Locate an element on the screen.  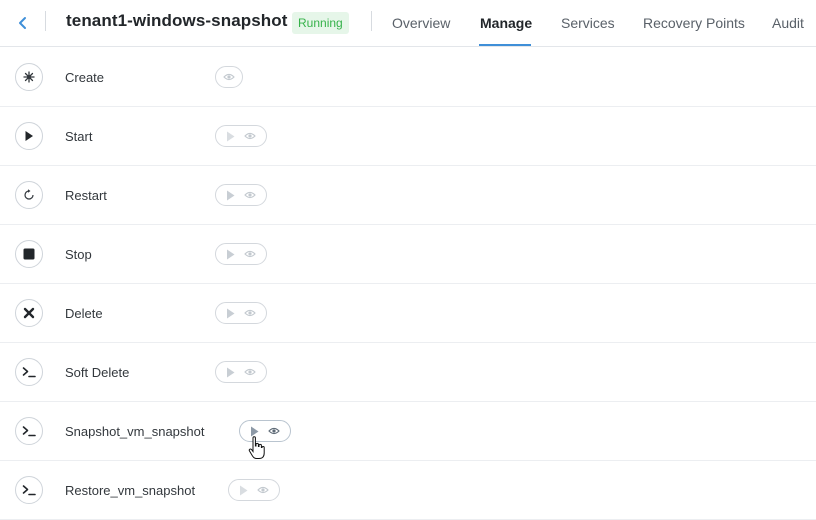
status-badge: Running is located at coordinates (320, 23).